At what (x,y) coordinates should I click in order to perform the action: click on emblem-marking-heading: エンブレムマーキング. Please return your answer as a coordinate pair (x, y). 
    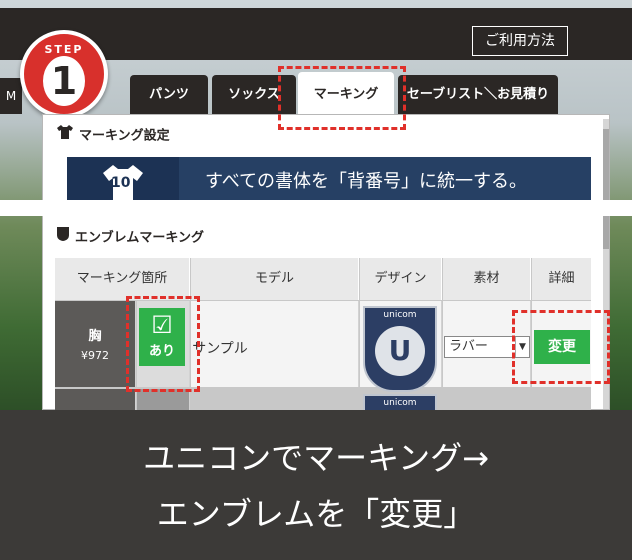
    Looking at the image, I should click on (130, 238).